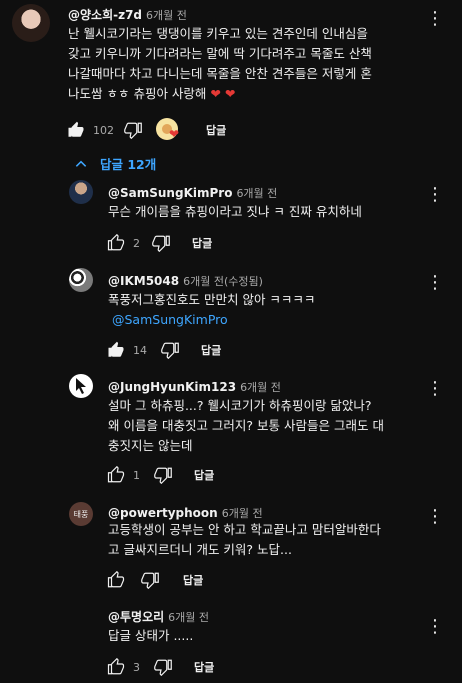  I want to click on reply-actions: 1 답글, so click(160, 475).